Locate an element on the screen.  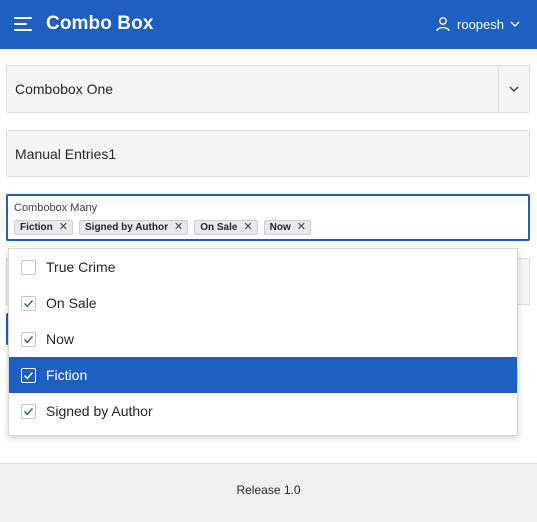
manual-entries-field: Manual Entries1 is located at coordinates (268, 153).